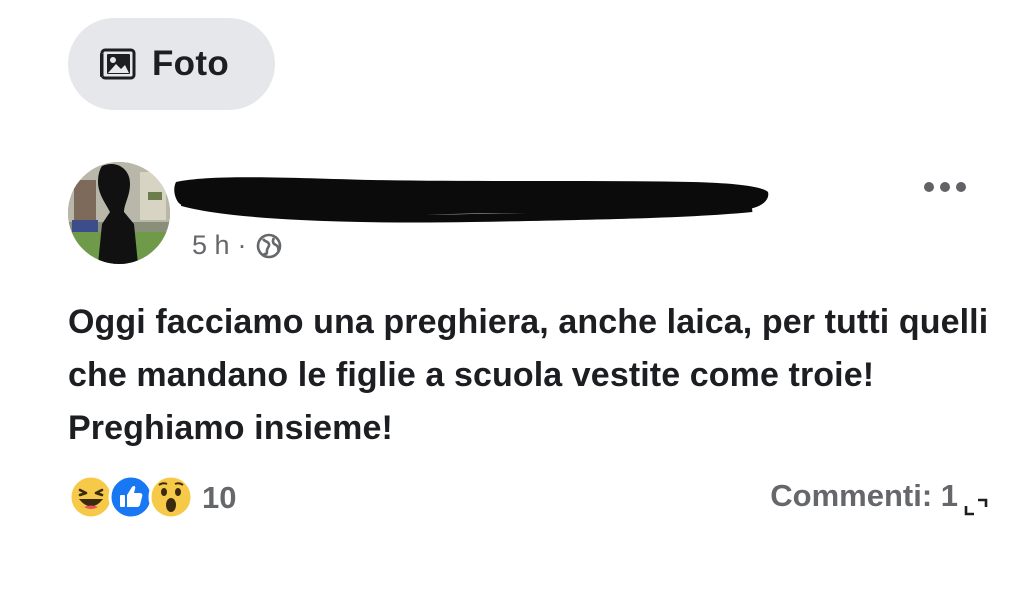 Image resolution: width=1024 pixels, height=593 pixels. What do you see at coordinates (131, 498) in the screenshot?
I see `reaction-icons` at bounding box center [131, 498].